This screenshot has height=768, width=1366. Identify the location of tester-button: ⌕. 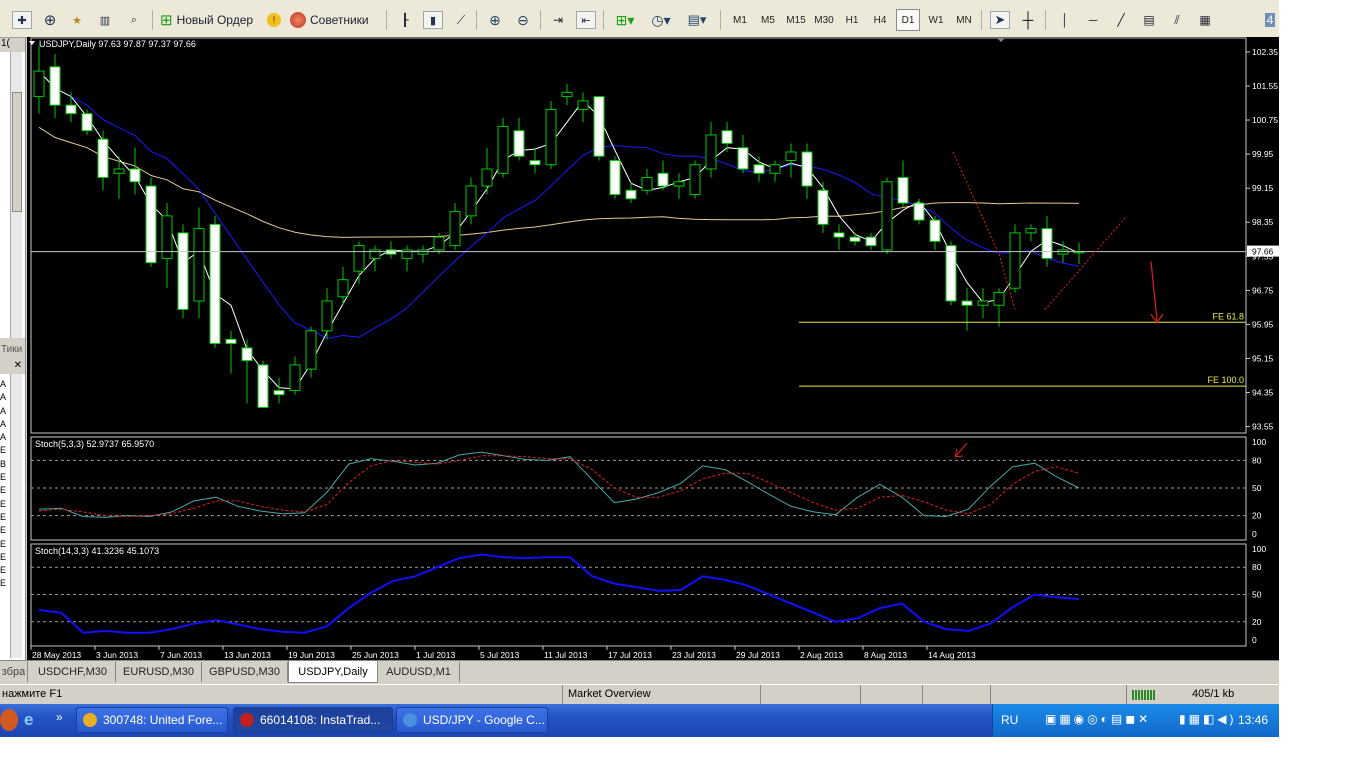
(134, 20).